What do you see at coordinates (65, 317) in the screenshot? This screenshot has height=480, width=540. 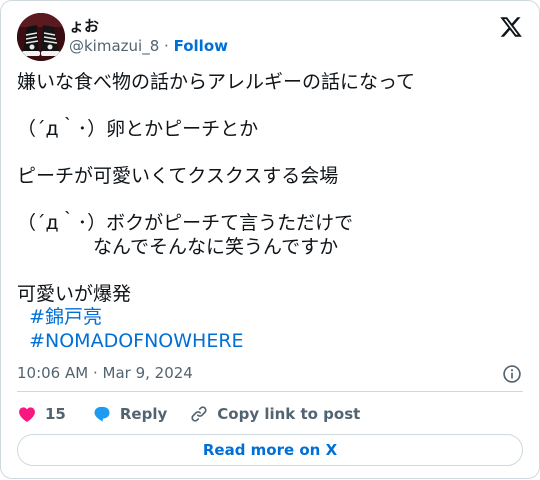 I see `hashtag-link: #錦戸亮` at bounding box center [65, 317].